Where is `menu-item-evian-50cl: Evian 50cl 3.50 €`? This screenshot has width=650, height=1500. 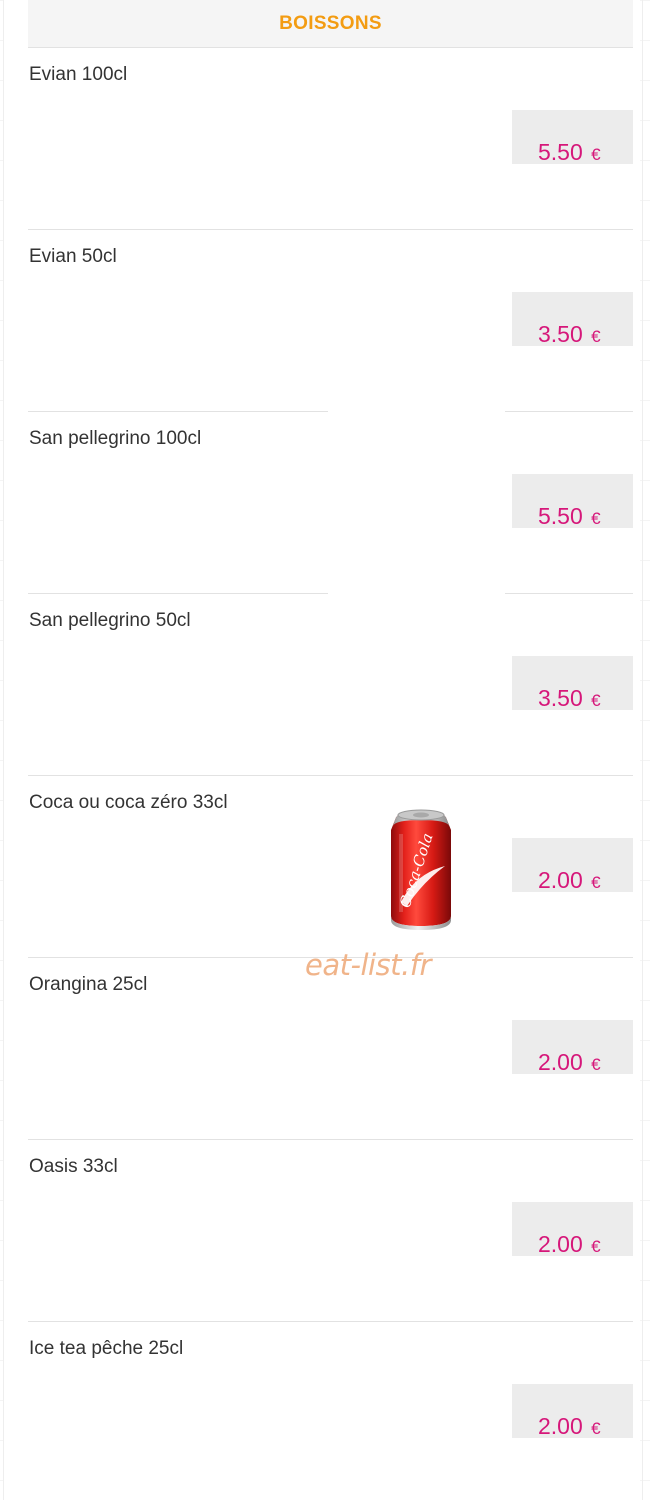 menu-item-evian-50cl: Evian 50cl 3.50 € is located at coordinates (330, 321).